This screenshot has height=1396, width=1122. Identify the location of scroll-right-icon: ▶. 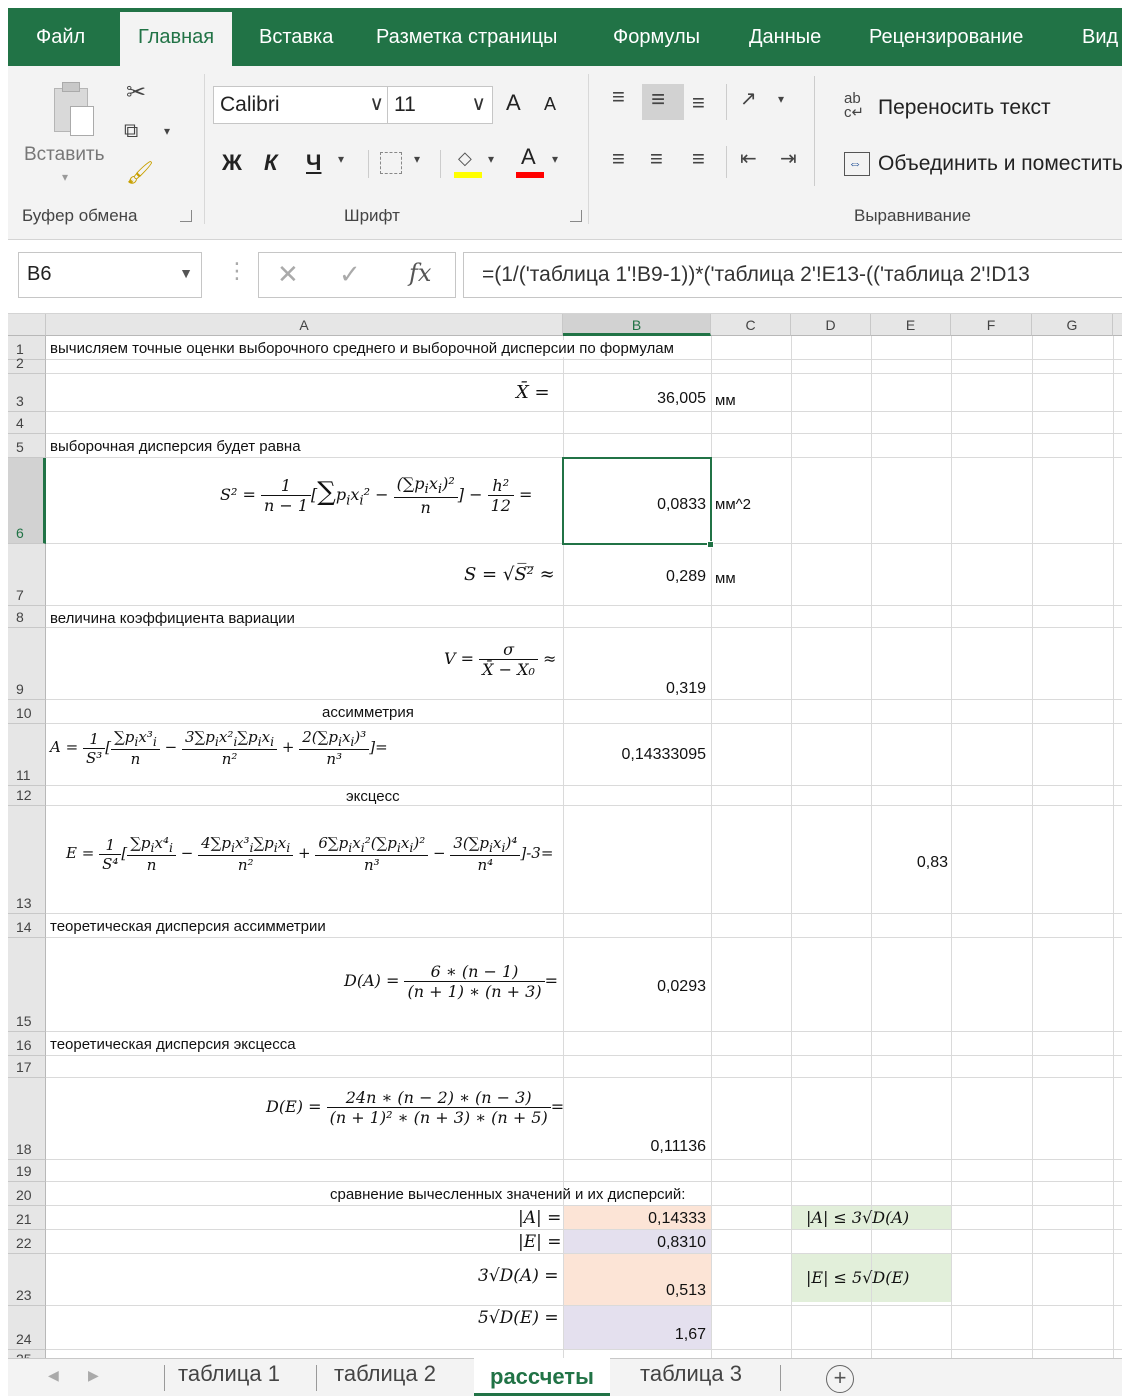
(93, 1375).